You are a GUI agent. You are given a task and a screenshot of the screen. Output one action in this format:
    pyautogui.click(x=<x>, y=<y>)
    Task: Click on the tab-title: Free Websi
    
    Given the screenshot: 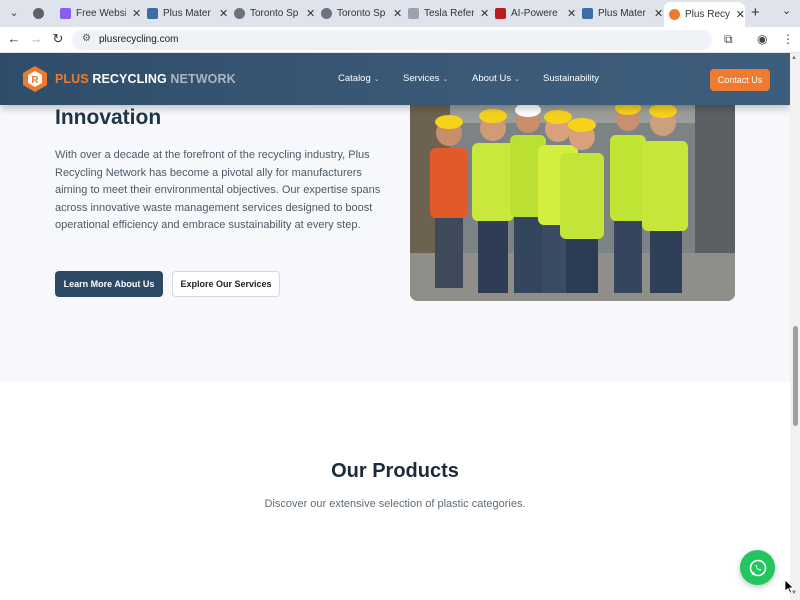 What is the action you would take?
    pyautogui.click(x=101, y=13)
    